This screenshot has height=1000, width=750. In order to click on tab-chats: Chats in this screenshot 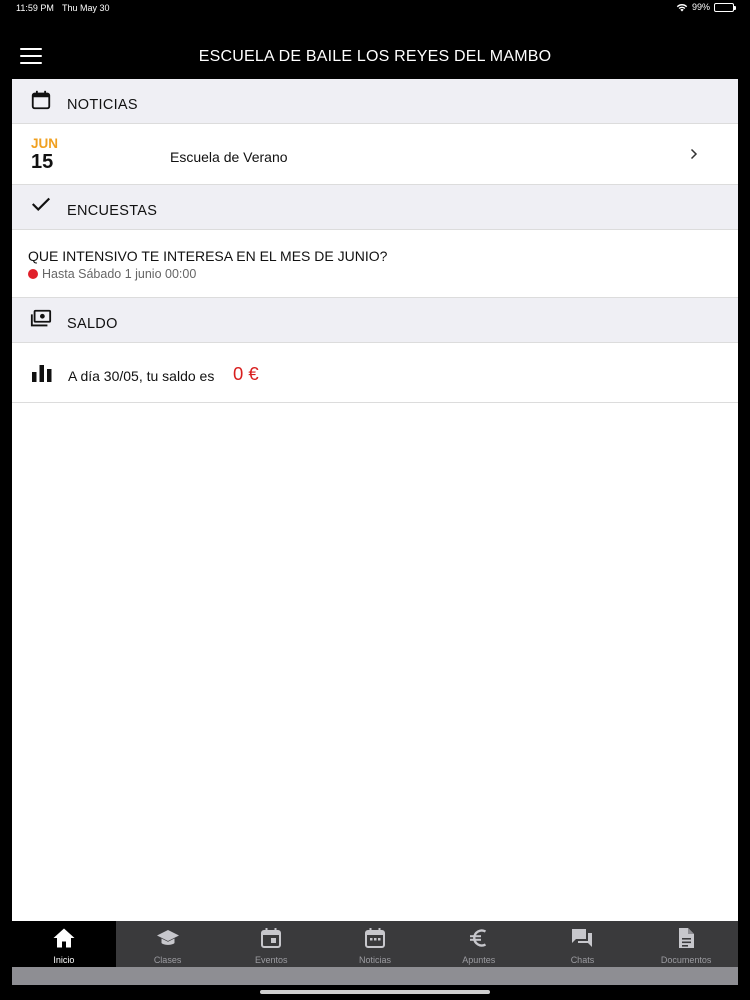, I will do `click(583, 944)`.